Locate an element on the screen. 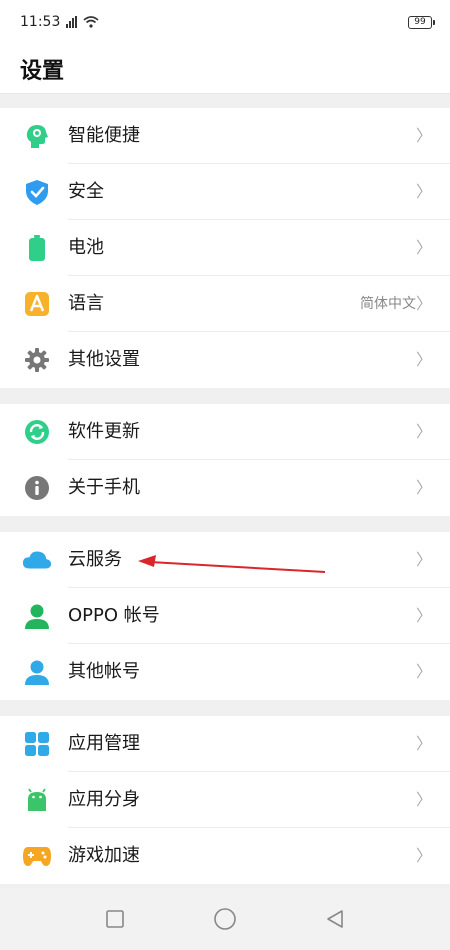 The image size is (450, 950). row-other-accounts: 其他帐号 〉 is located at coordinates (225, 672).